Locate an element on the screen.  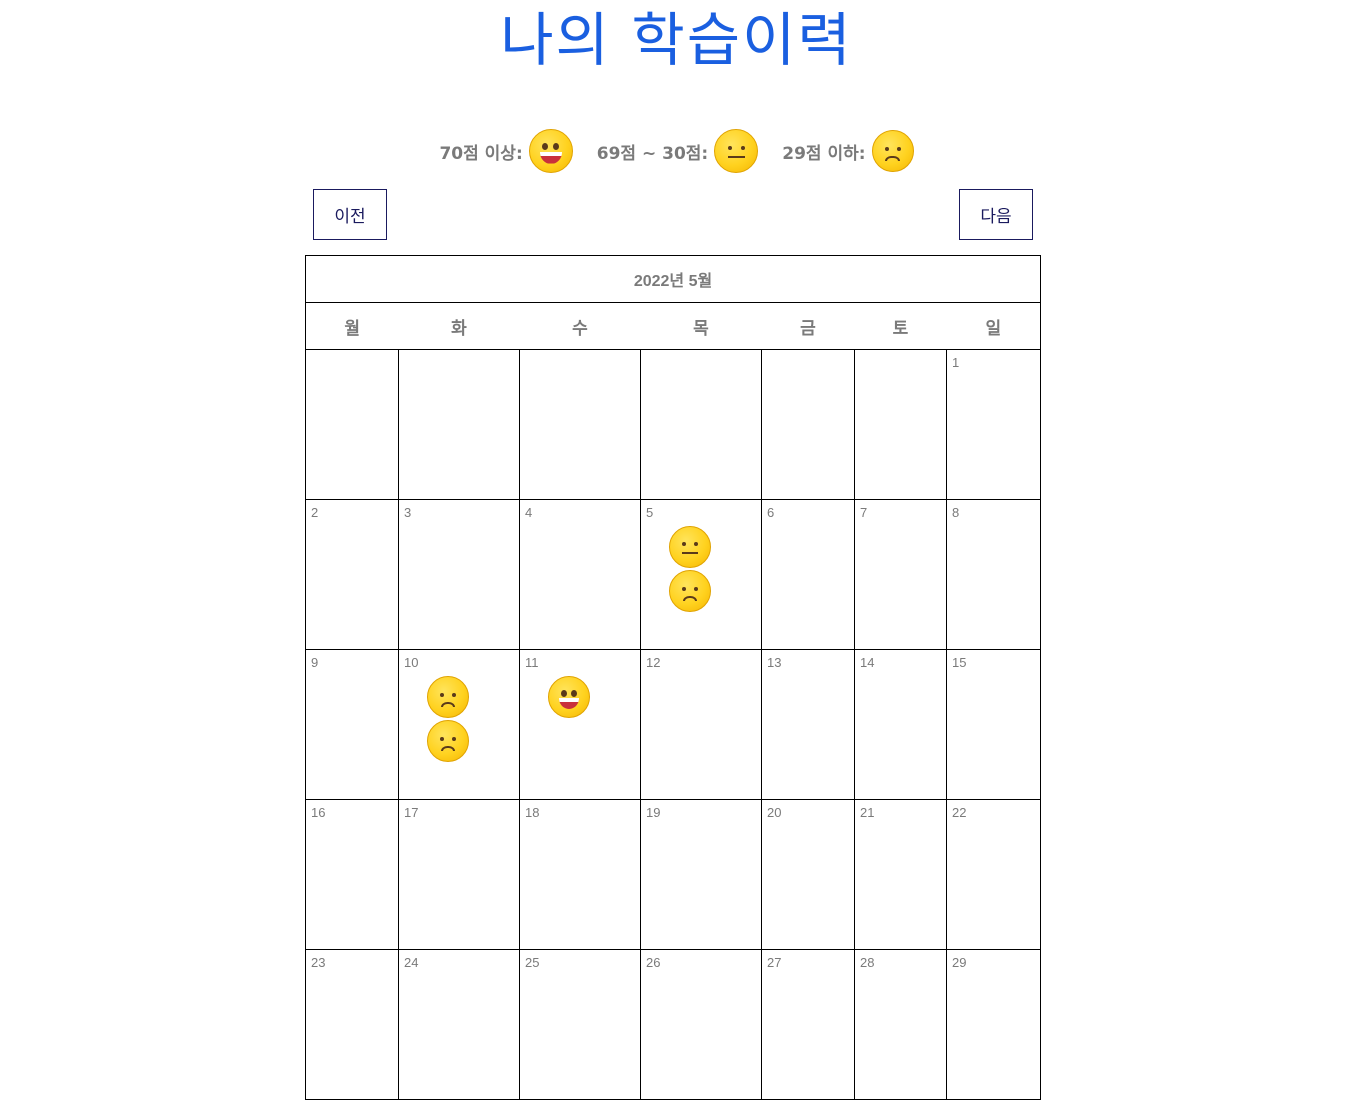
calendar-week-row: 9 10 11 12 13 14 15 is located at coordinates (673, 724).